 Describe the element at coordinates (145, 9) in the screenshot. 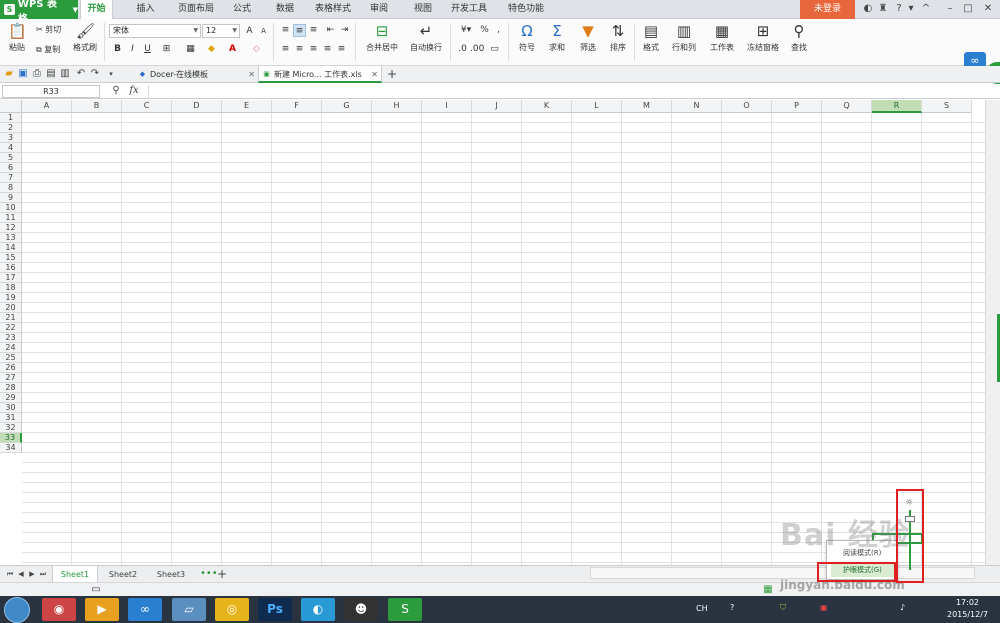

I see `menu-tab: 插入` at that location.